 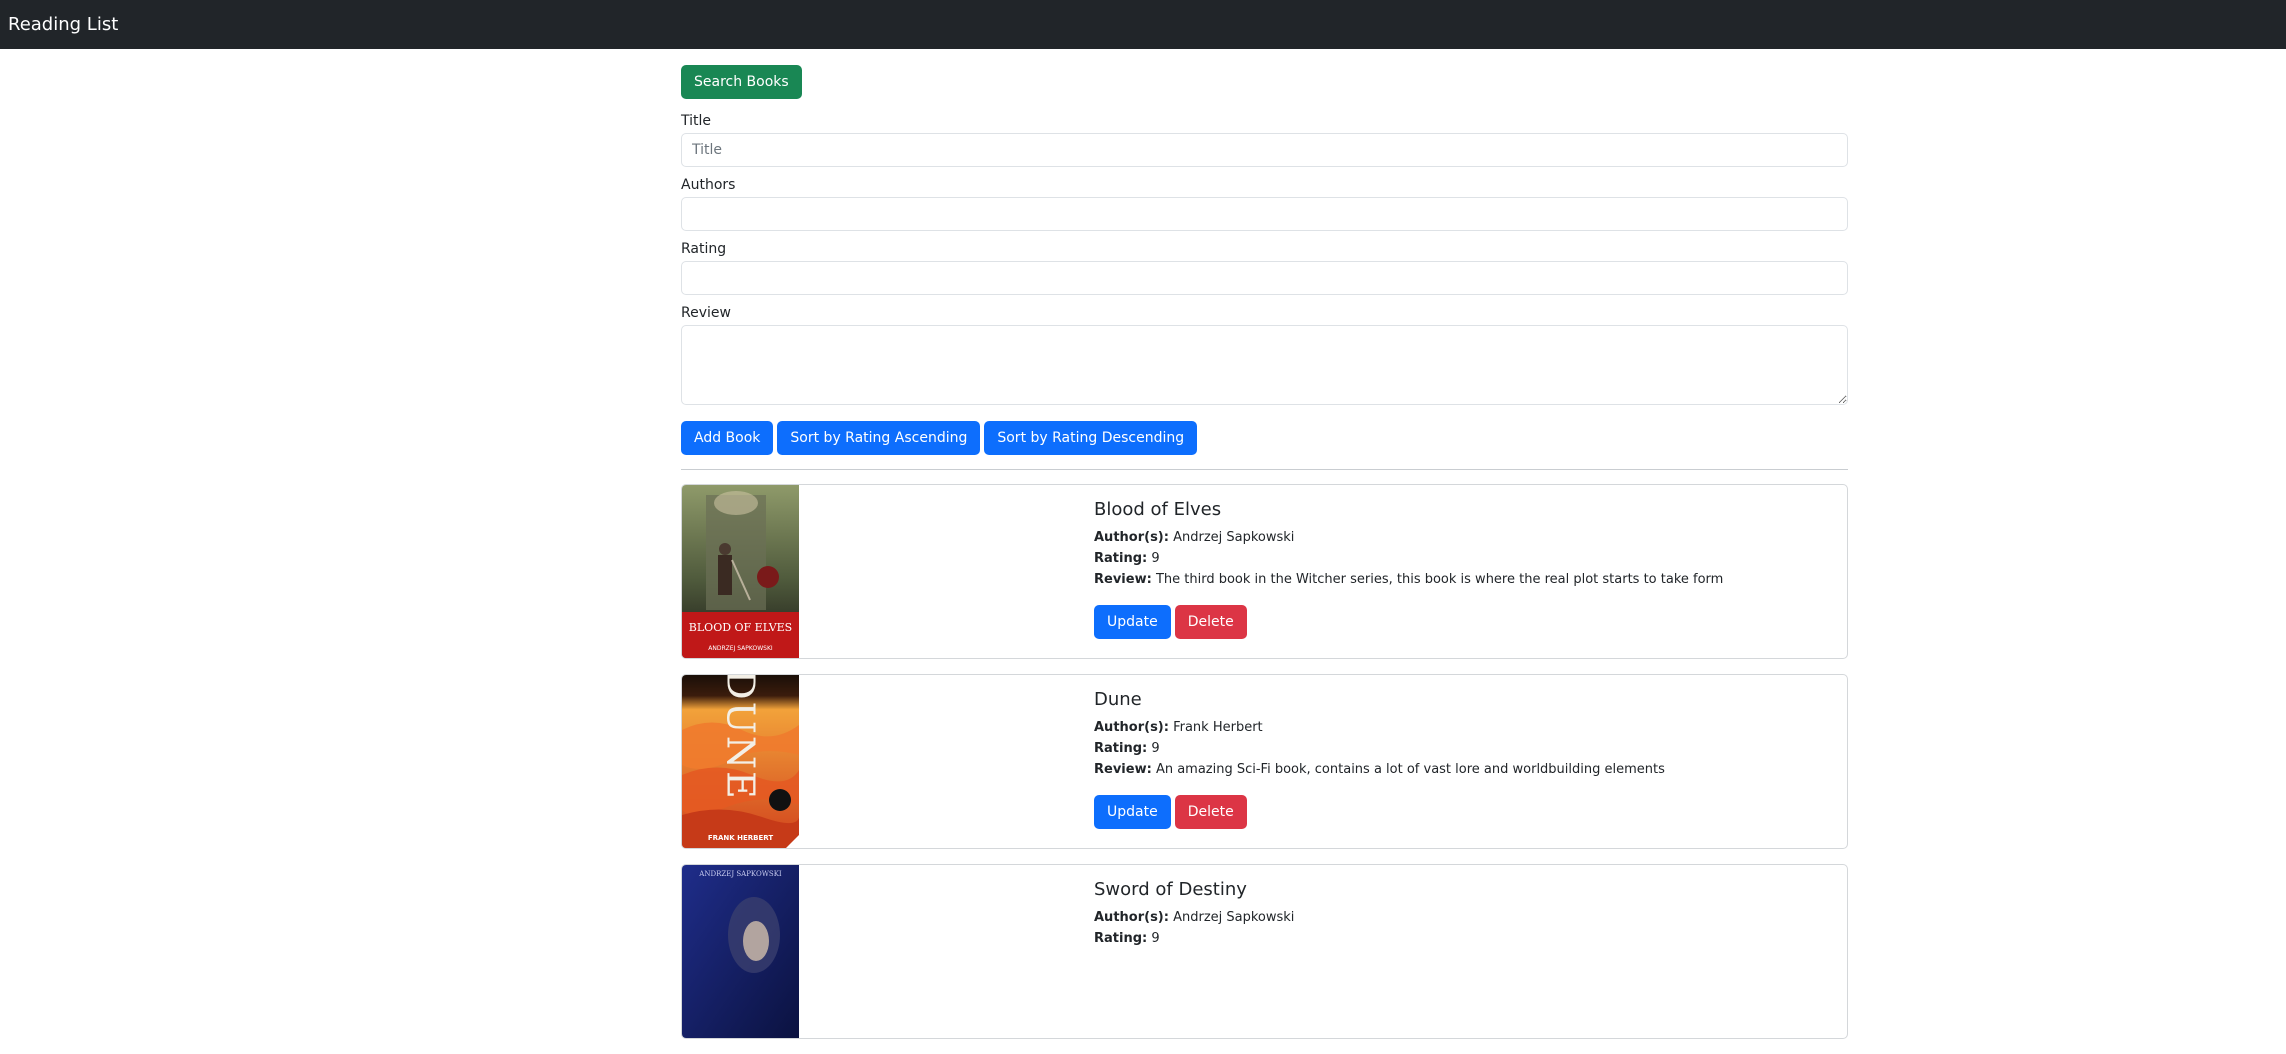 What do you see at coordinates (696, 121) in the screenshot?
I see `title-label: Title` at bounding box center [696, 121].